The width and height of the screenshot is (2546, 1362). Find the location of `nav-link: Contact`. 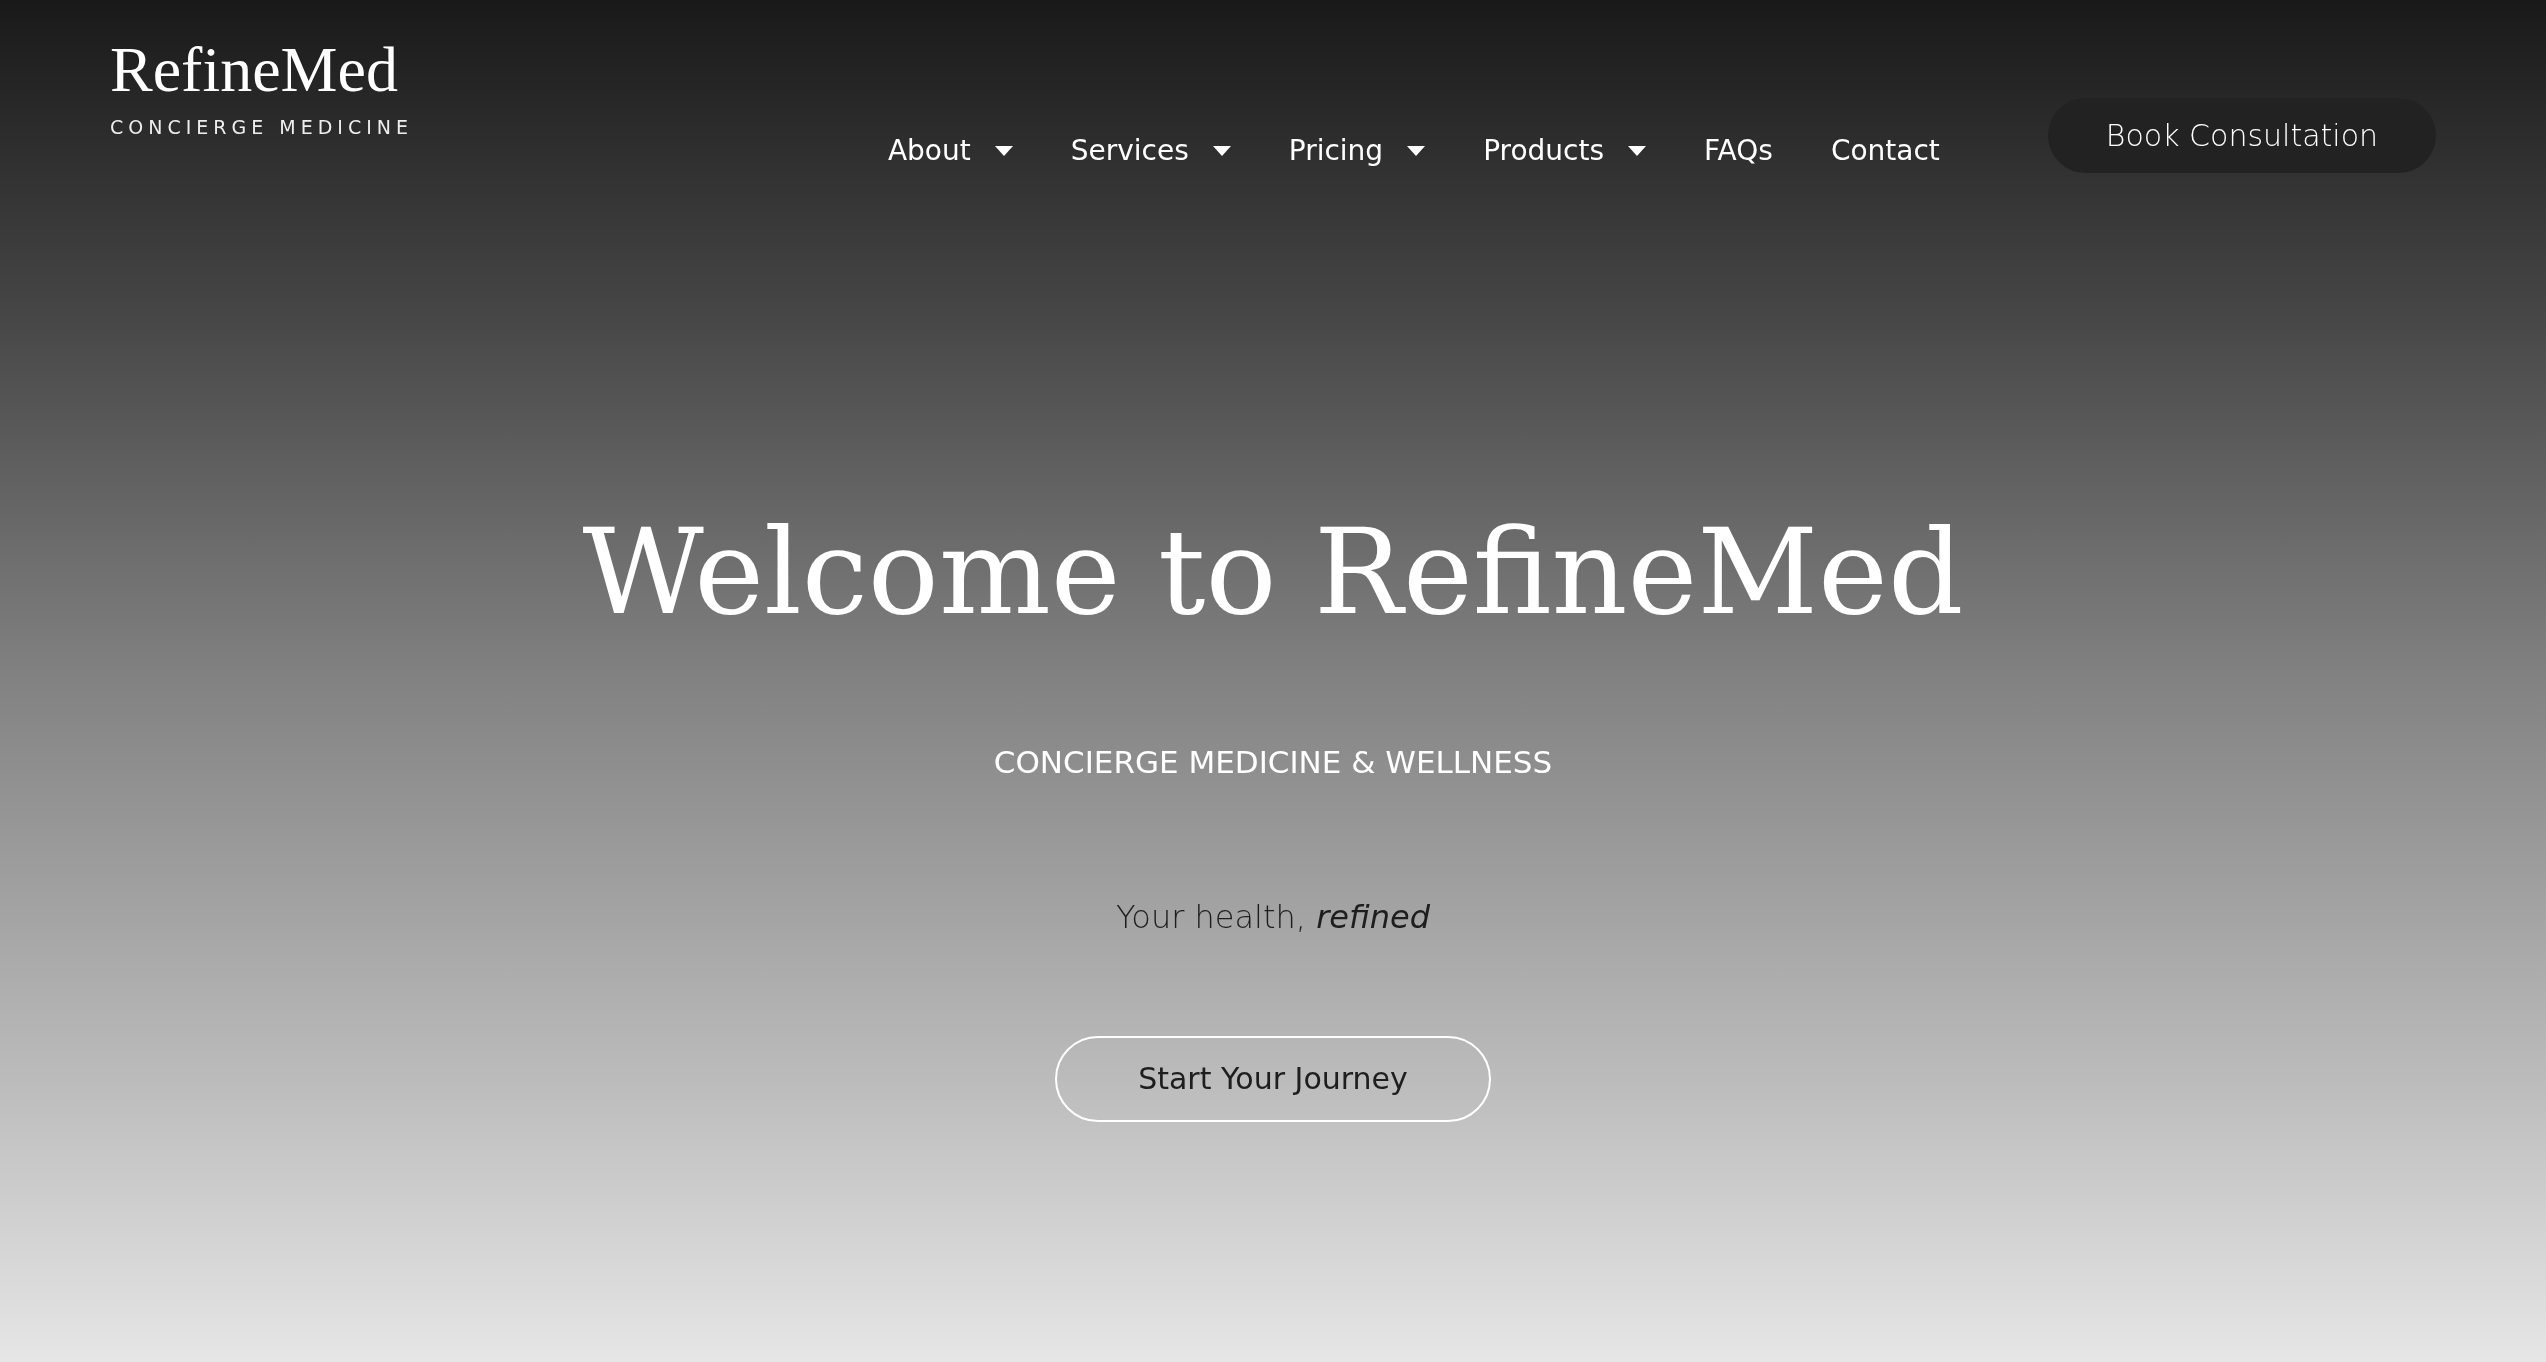

nav-link: Contact is located at coordinates (1885, 150).